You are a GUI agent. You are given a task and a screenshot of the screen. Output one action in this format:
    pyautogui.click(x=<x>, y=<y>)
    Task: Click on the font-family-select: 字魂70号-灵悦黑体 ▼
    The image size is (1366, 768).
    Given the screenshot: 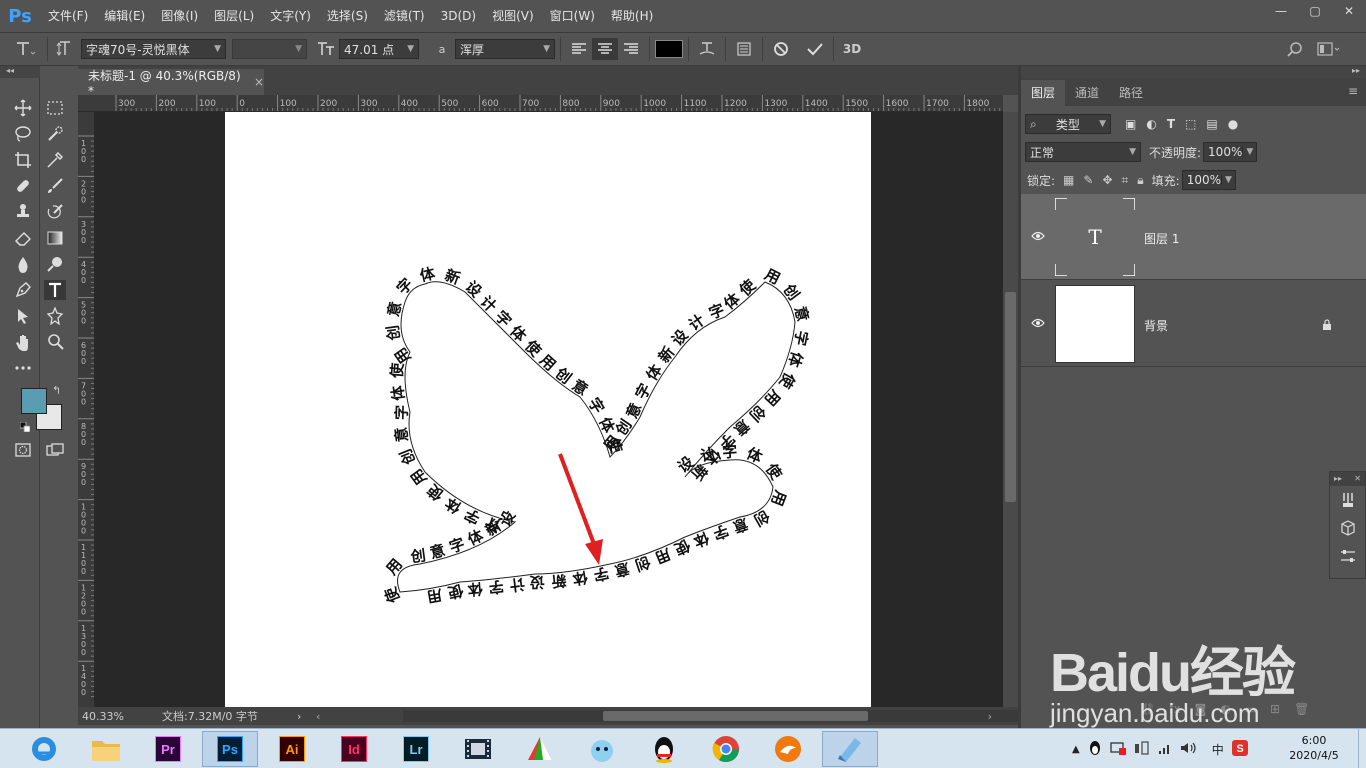 What is the action you would take?
    pyautogui.click(x=153, y=49)
    